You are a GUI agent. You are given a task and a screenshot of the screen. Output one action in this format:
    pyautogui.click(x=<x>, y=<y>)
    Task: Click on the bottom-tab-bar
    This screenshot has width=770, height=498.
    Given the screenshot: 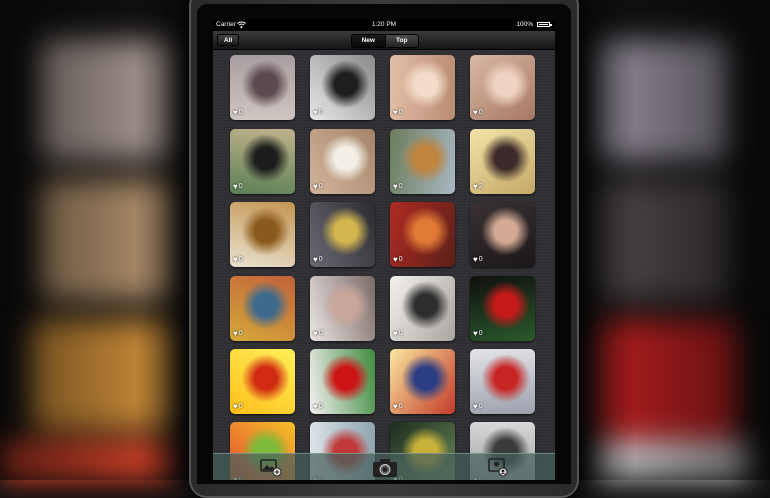 What is the action you would take?
    pyautogui.click(x=384, y=466)
    